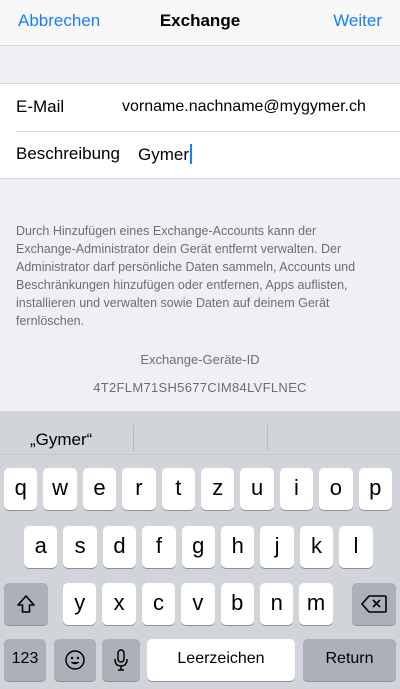  Describe the element at coordinates (41, 547) in the screenshot. I see `key-a: a` at that location.